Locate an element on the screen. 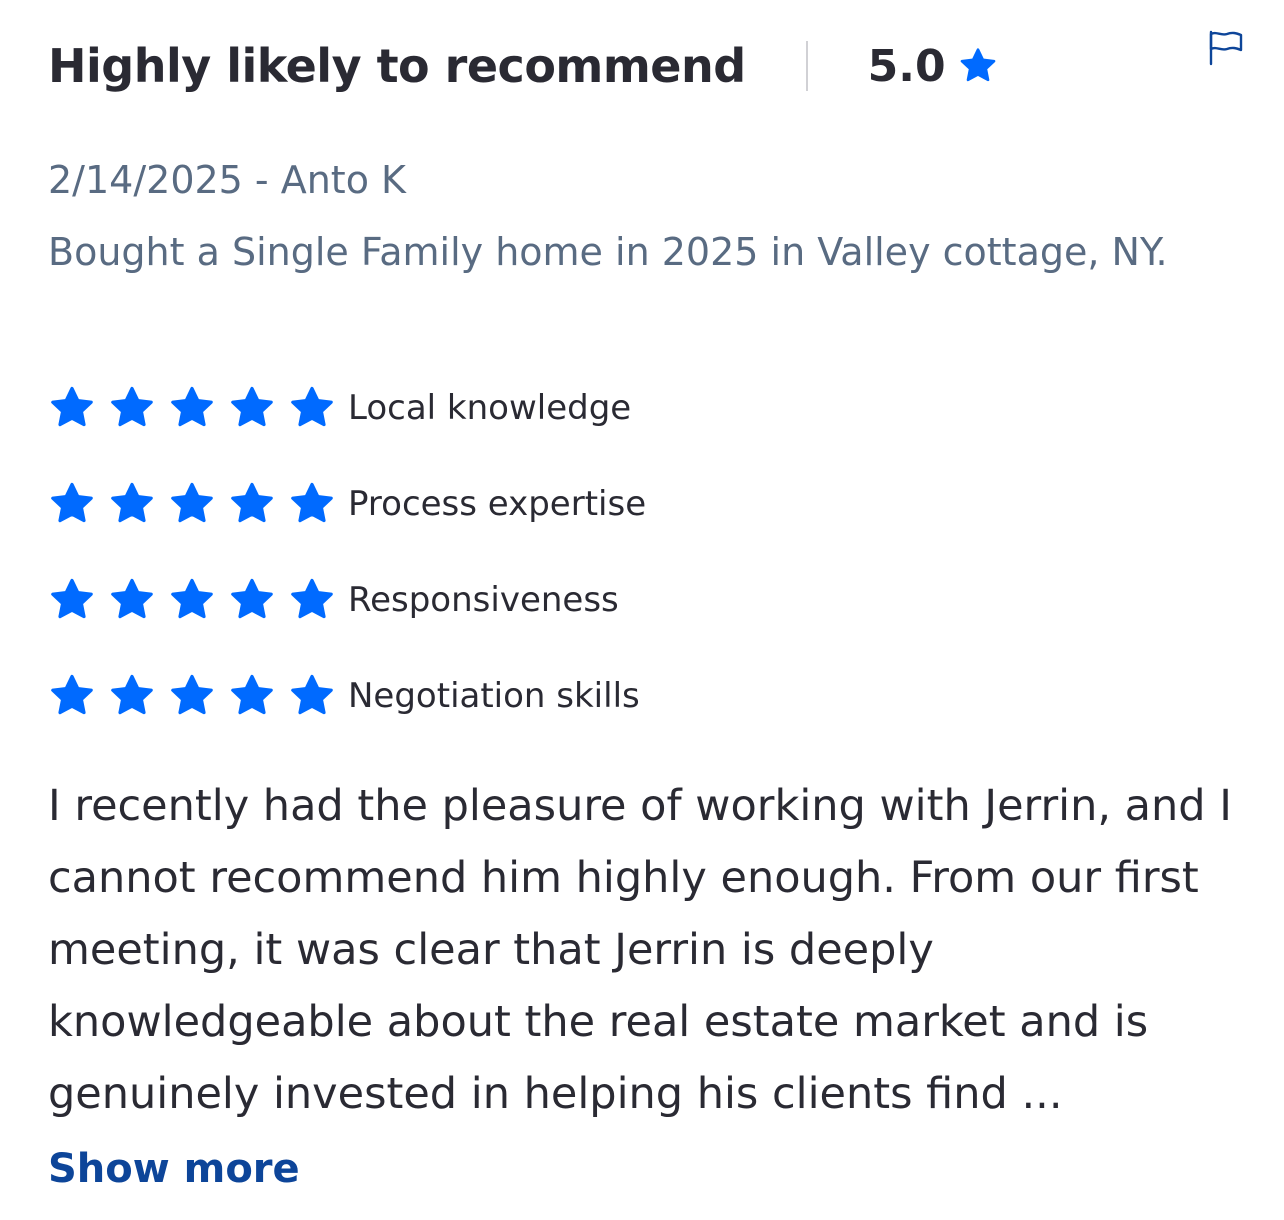 The width and height of the screenshot is (1284, 1220). sub-rating-local-knowledge: Local knowledge is located at coordinates (347, 408).